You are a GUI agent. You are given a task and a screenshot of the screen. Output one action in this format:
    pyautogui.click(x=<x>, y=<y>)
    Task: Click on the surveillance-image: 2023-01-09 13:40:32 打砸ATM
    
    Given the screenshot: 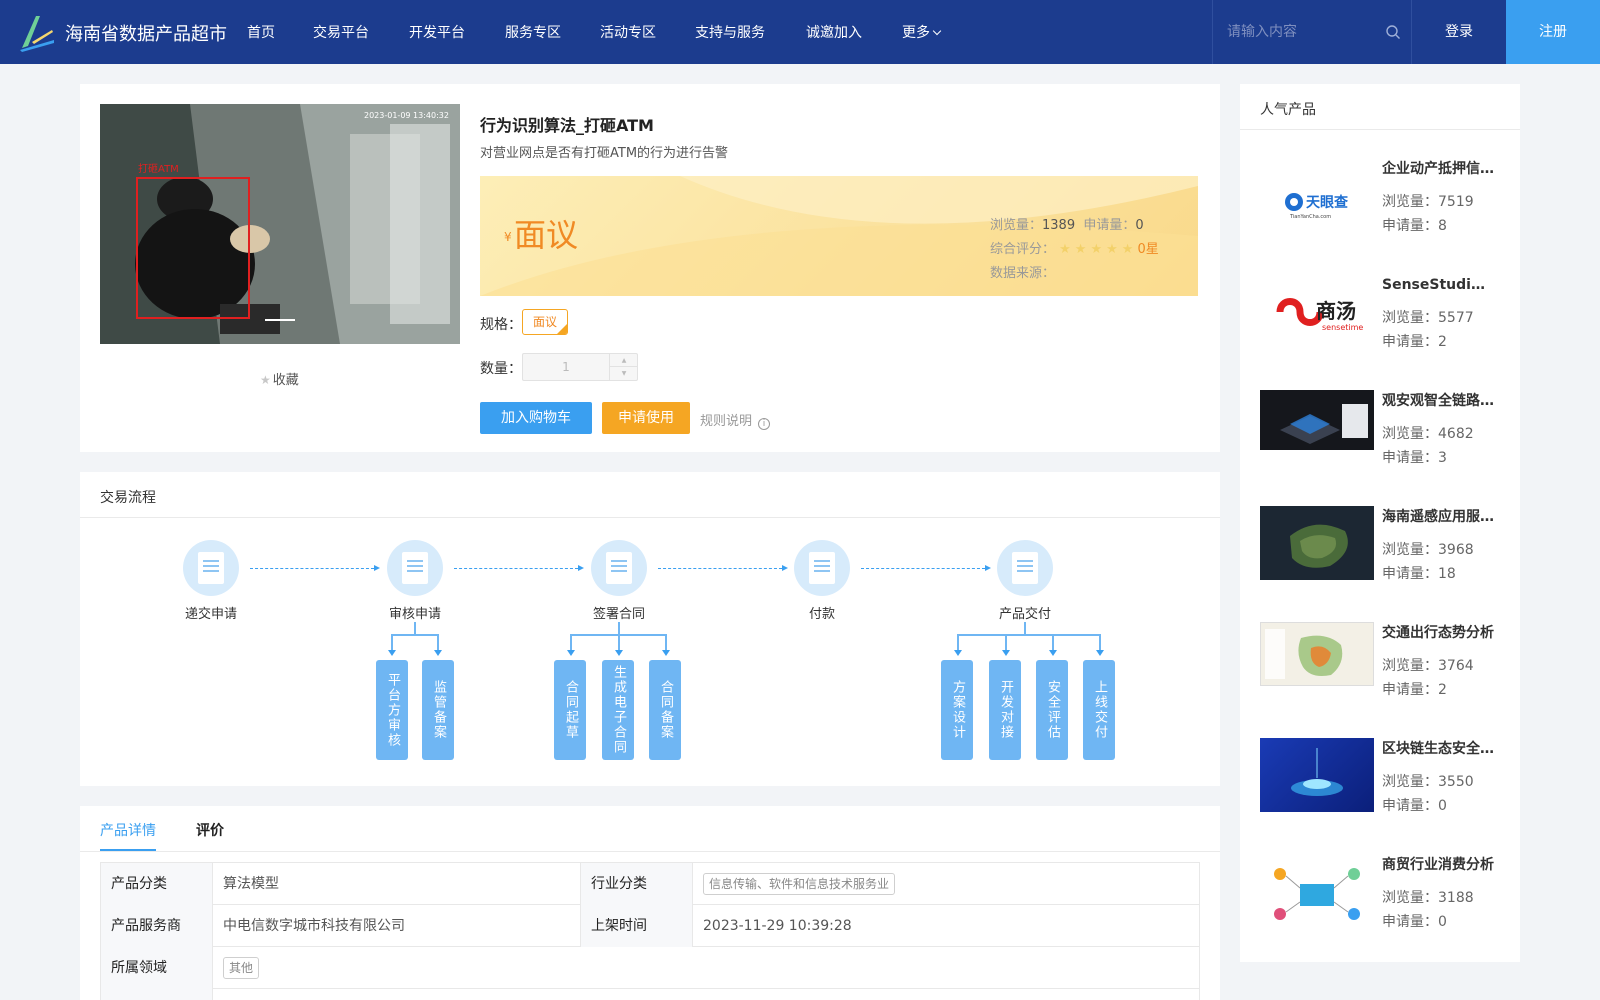 What is the action you would take?
    pyautogui.click(x=280, y=224)
    